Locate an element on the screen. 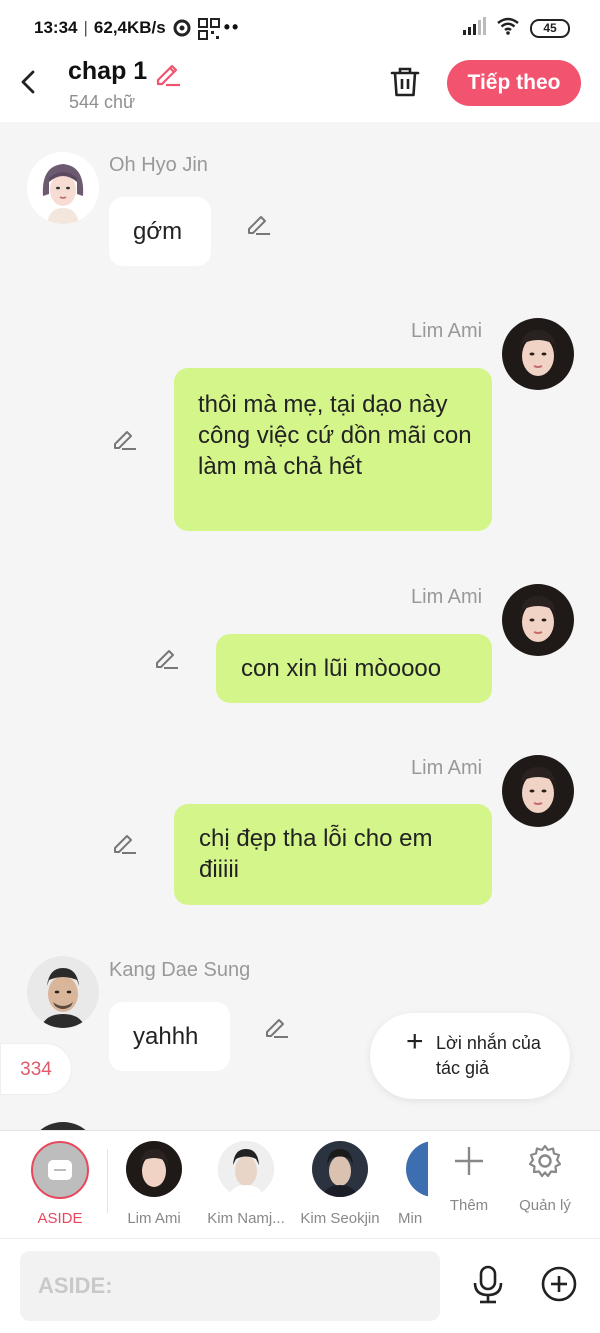 This screenshot has width=600, height=1333. edit-title-button is located at coordinates (167, 73).